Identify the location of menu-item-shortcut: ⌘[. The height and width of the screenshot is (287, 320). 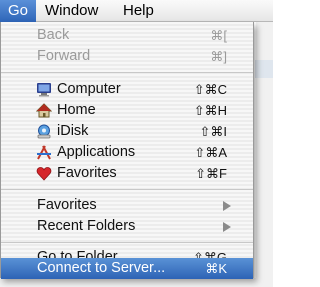
(218, 35).